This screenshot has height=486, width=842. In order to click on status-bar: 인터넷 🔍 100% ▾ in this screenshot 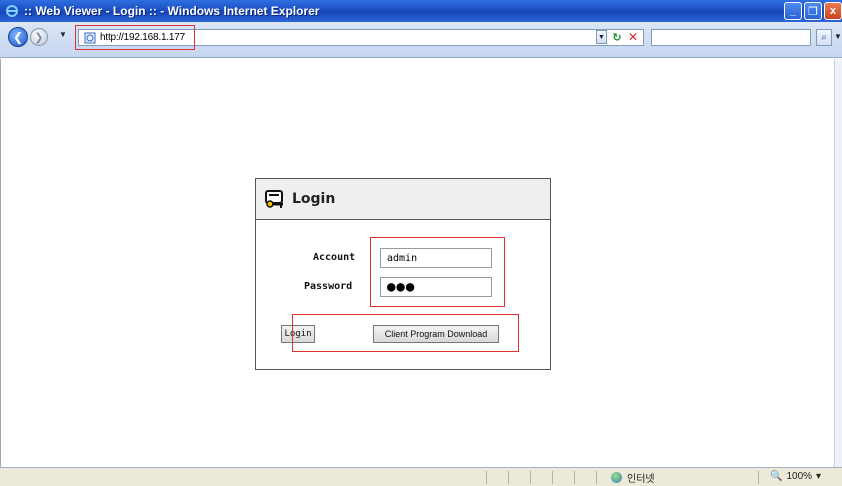, I will do `click(421, 476)`.